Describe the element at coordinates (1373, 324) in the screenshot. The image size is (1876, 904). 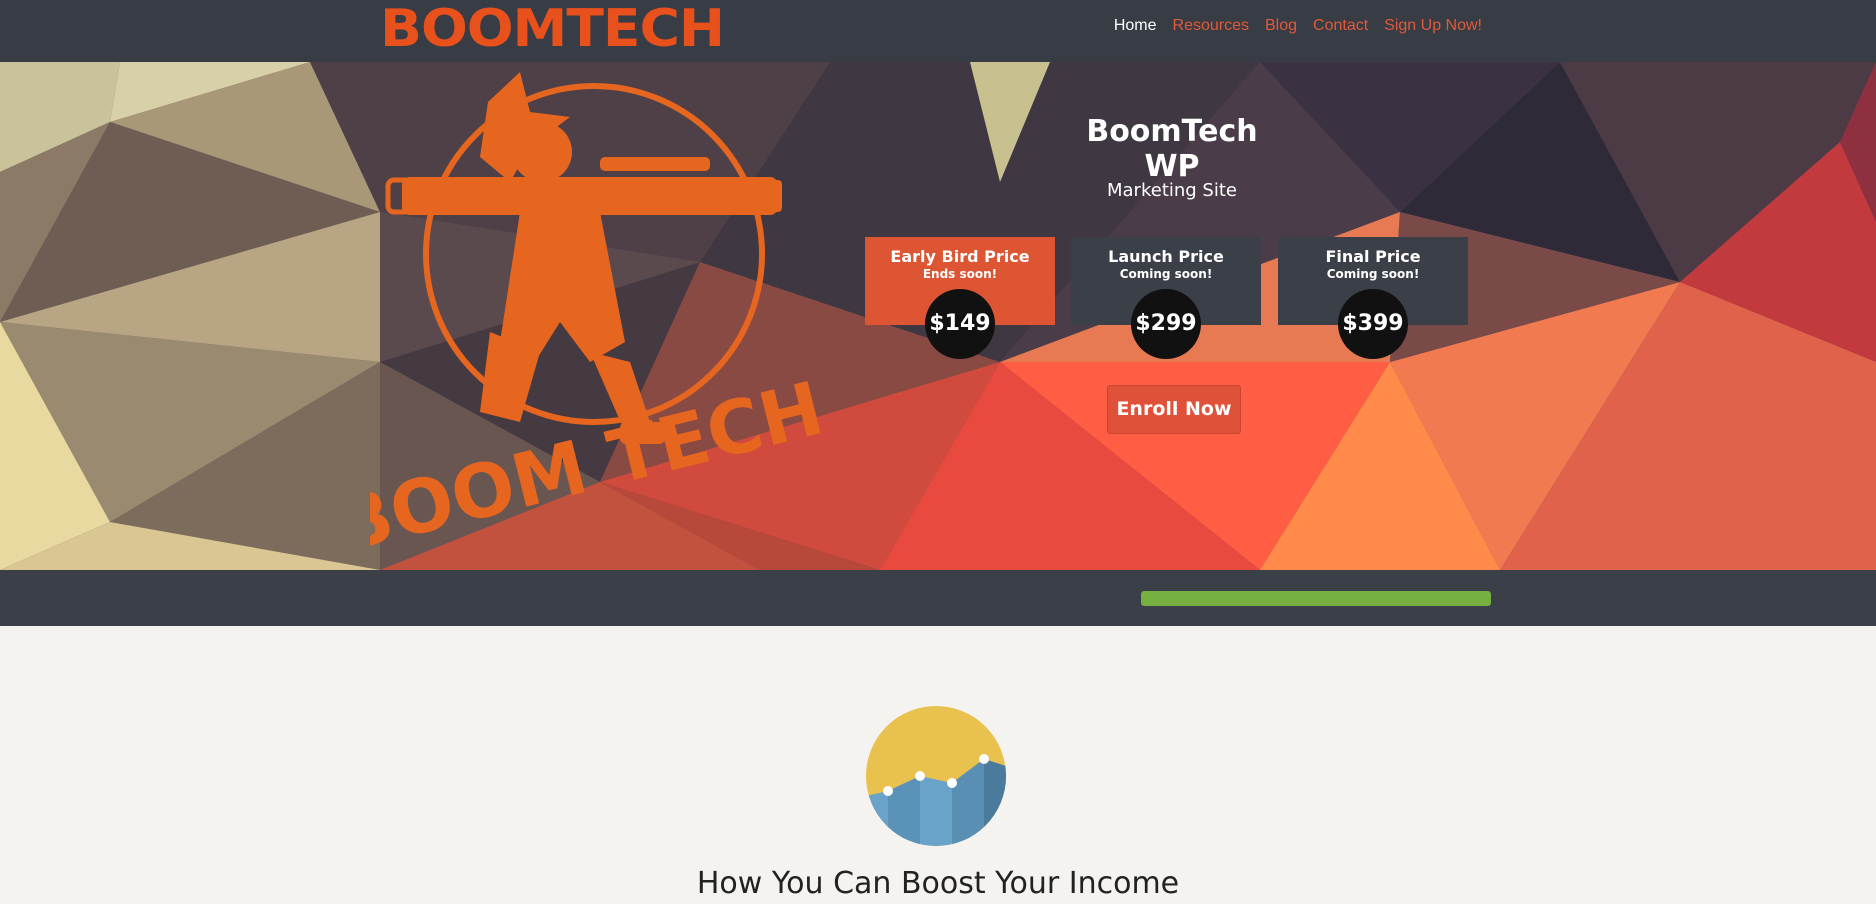
I see `price-bubble: $399` at that location.